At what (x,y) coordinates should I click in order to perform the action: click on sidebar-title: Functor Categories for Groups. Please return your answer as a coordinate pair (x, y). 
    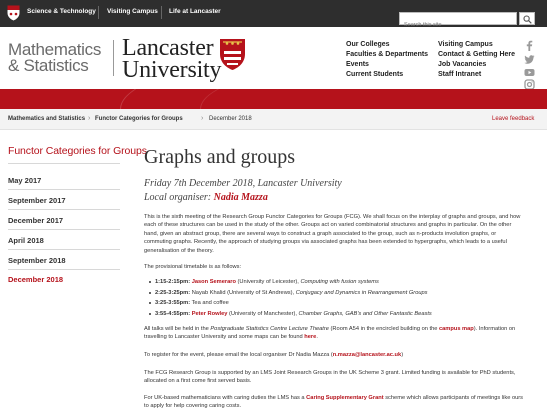
    Looking at the image, I should click on (77, 151).